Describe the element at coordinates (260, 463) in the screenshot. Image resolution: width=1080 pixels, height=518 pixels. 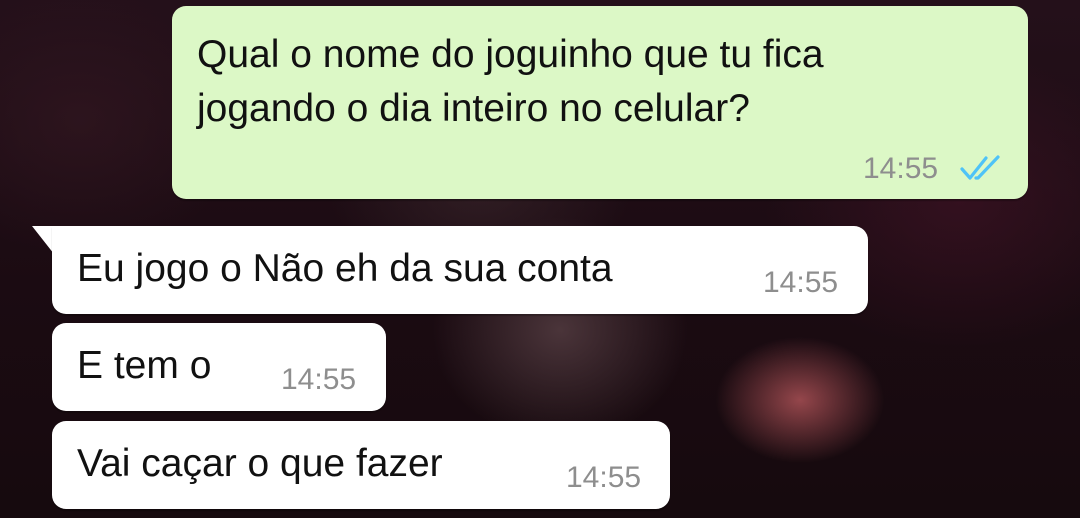
I see `message-text: Vai caçar o que fazer` at that location.